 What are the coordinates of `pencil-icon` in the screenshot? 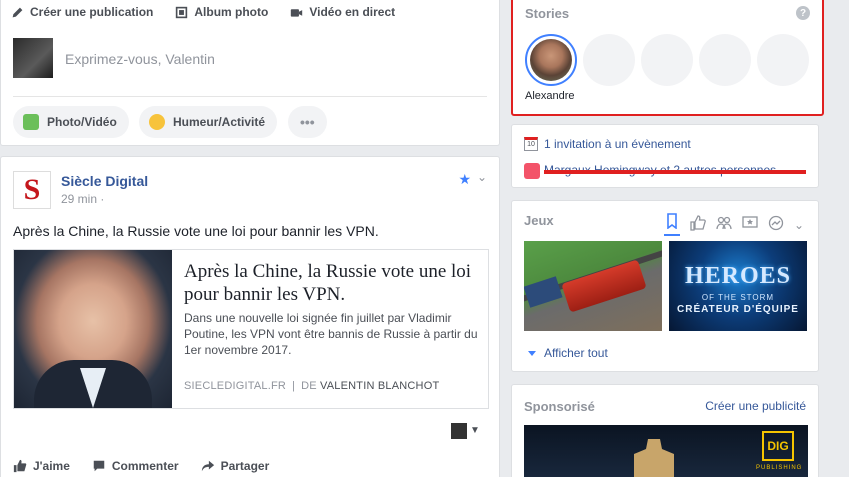 It's located at (17, 12).